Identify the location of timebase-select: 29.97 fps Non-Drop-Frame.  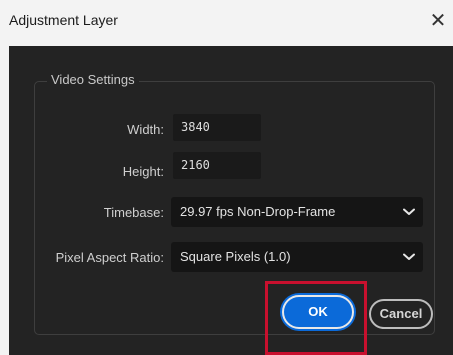
(297, 212).